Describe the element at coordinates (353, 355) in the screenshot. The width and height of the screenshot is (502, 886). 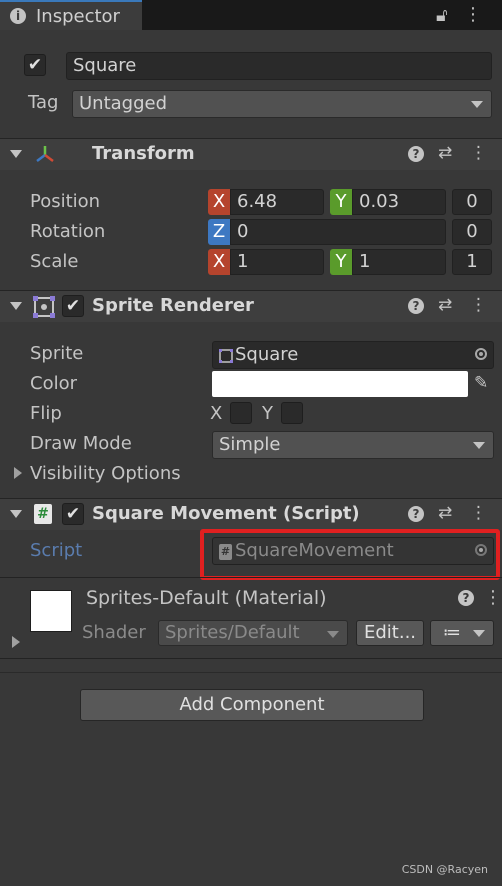
I see `sprite-object-field: Square` at that location.